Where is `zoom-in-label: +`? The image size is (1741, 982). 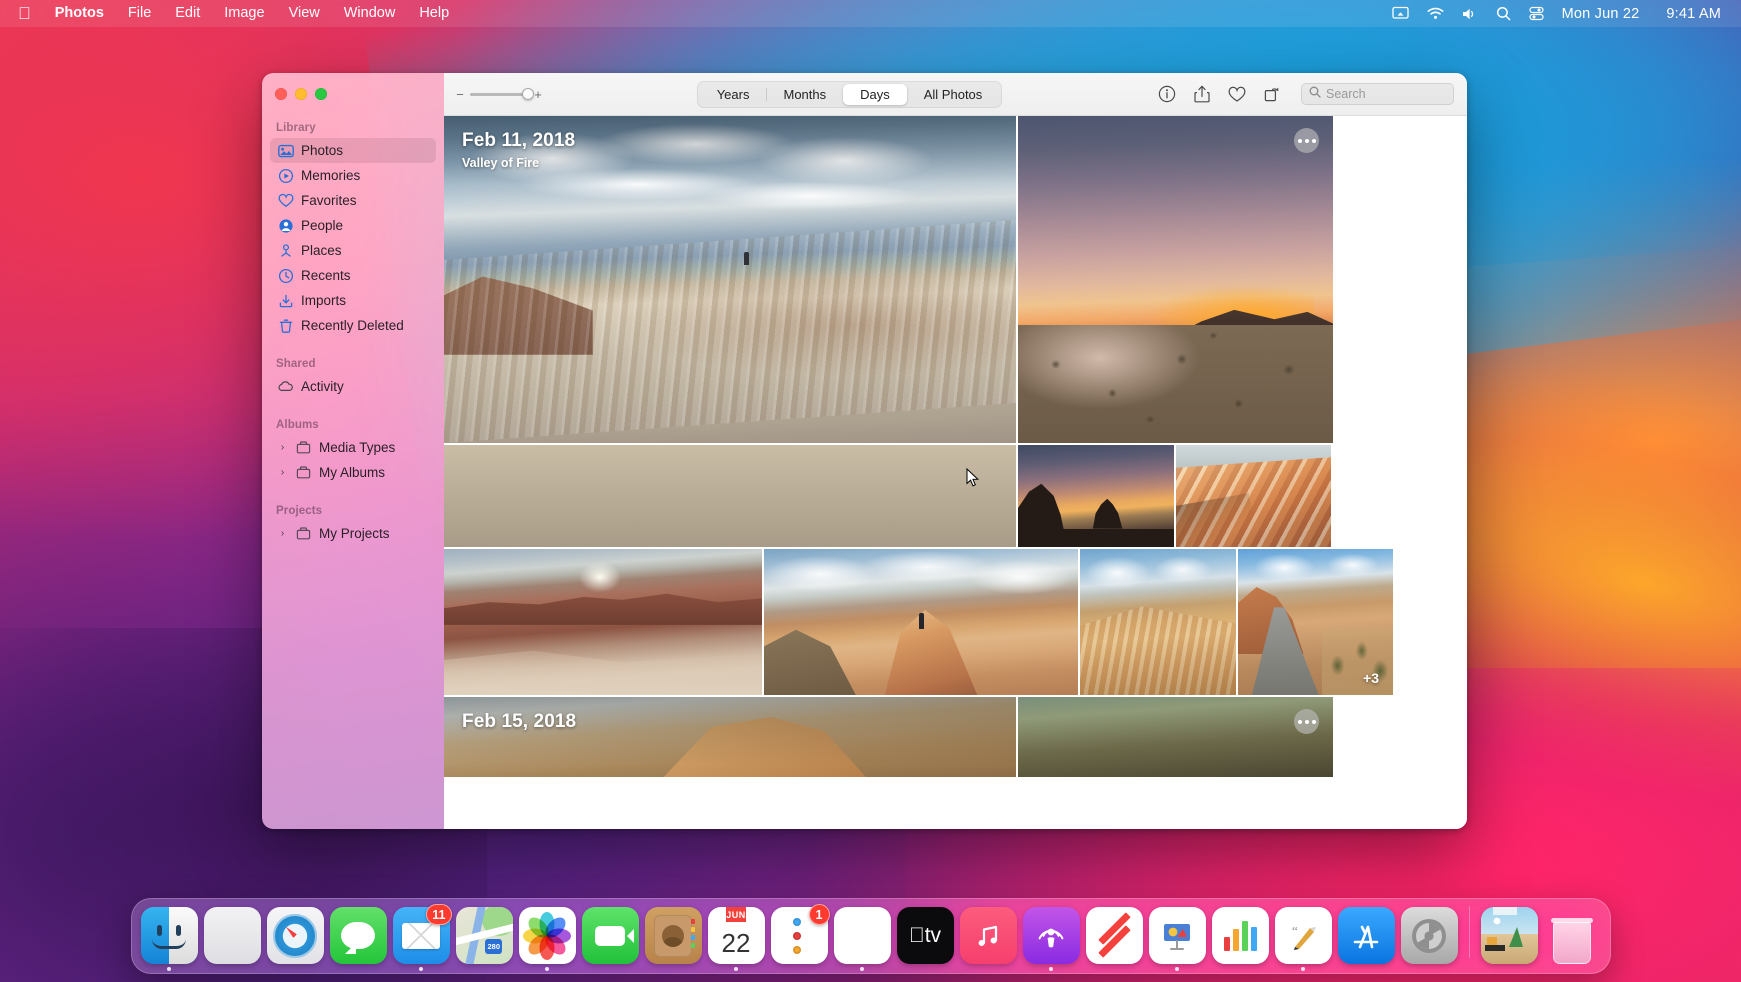
zoom-in-label: + is located at coordinates (538, 94).